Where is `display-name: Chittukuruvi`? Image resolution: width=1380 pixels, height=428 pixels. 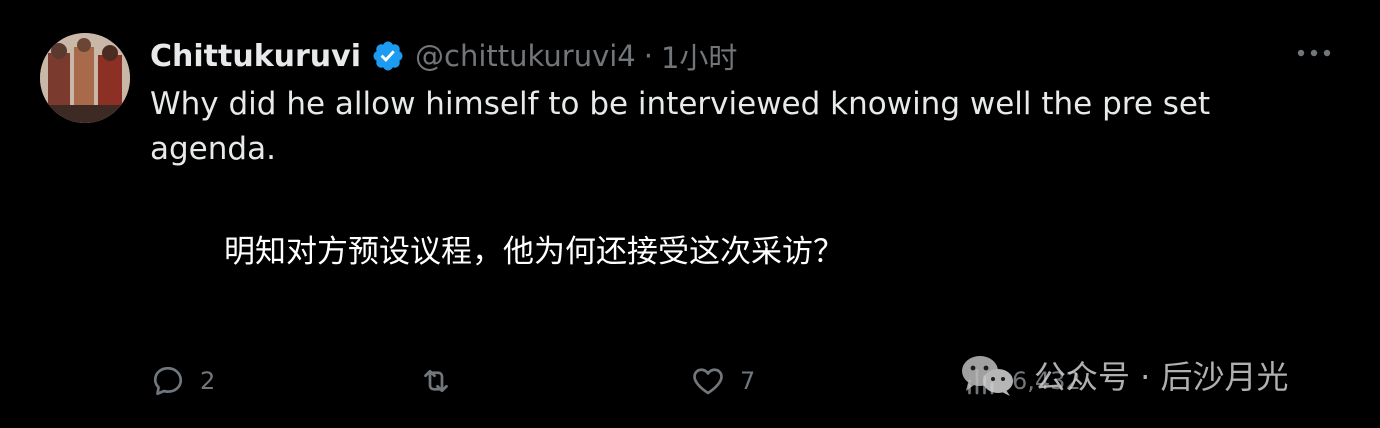
display-name: Chittukuruvi is located at coordinates (255, 56).